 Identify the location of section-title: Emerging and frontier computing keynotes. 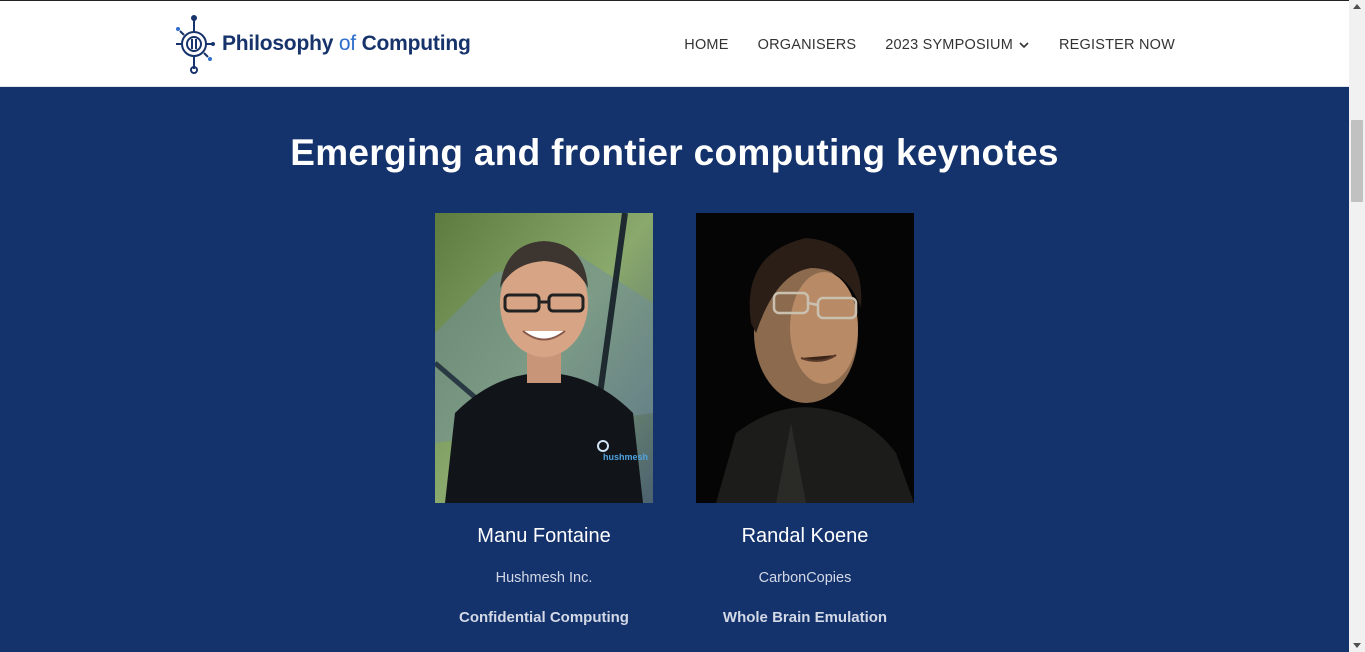
(674, 152).